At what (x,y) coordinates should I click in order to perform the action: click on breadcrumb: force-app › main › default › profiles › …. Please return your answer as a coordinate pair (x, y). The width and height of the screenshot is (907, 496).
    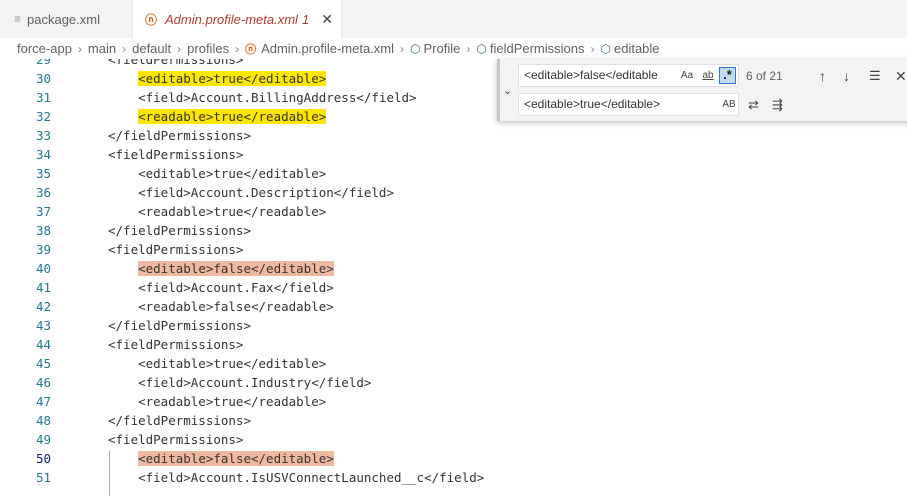
    Looking at the image, I should click on (453, 48).